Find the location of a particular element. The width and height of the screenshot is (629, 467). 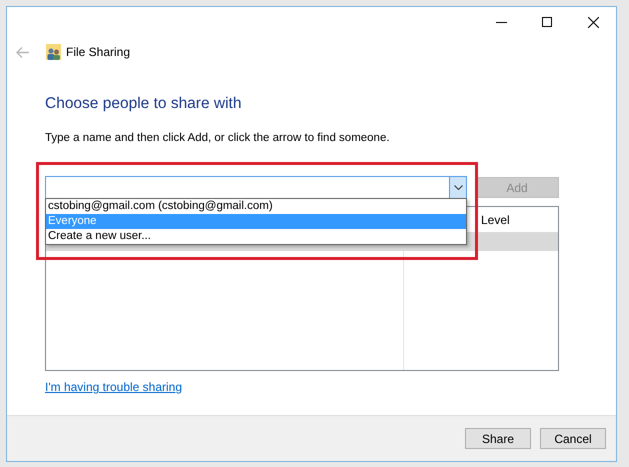

dropdown-arrow-button is located at coordinates (457, 187).